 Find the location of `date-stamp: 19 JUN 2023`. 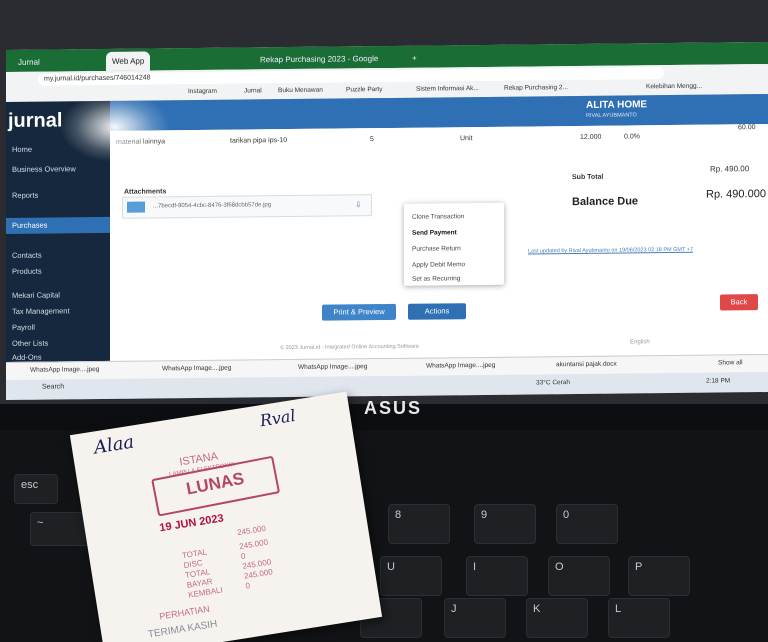

date-stamp: 19 JUN 2023 is located at coordinates (191, 523).